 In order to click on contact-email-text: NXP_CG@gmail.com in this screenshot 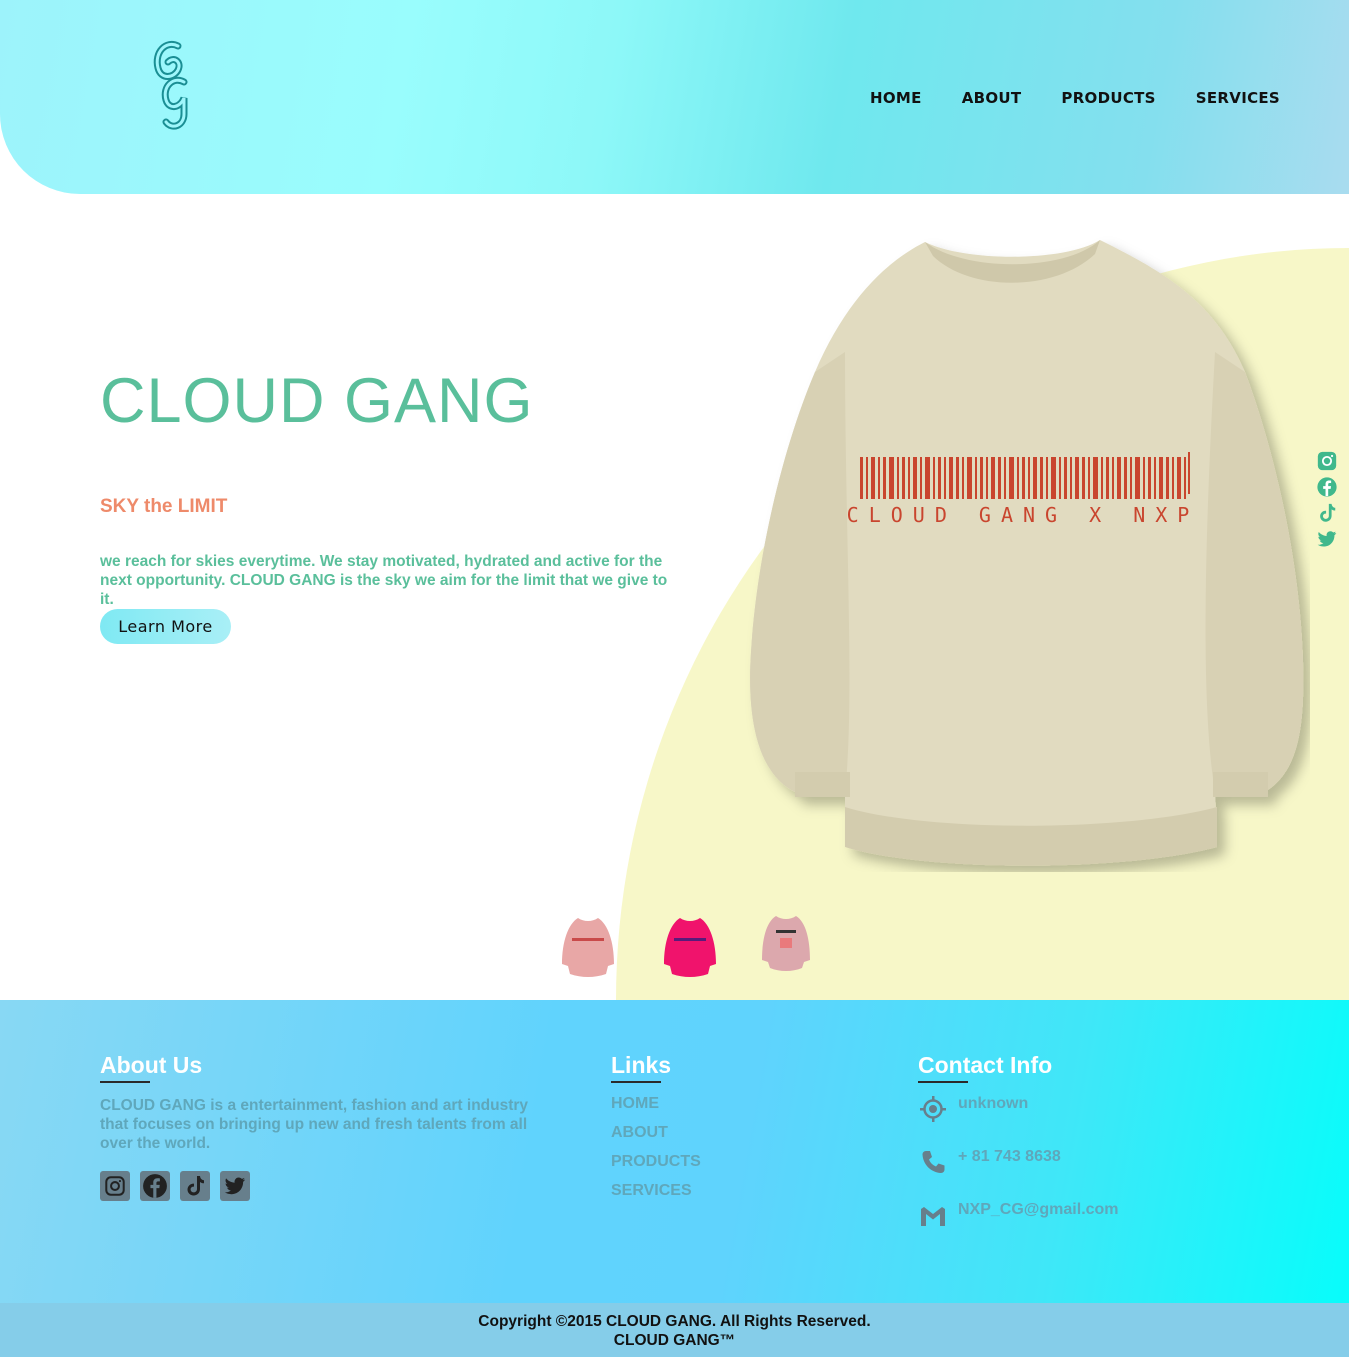, I will do `click(1038, 1209)`.